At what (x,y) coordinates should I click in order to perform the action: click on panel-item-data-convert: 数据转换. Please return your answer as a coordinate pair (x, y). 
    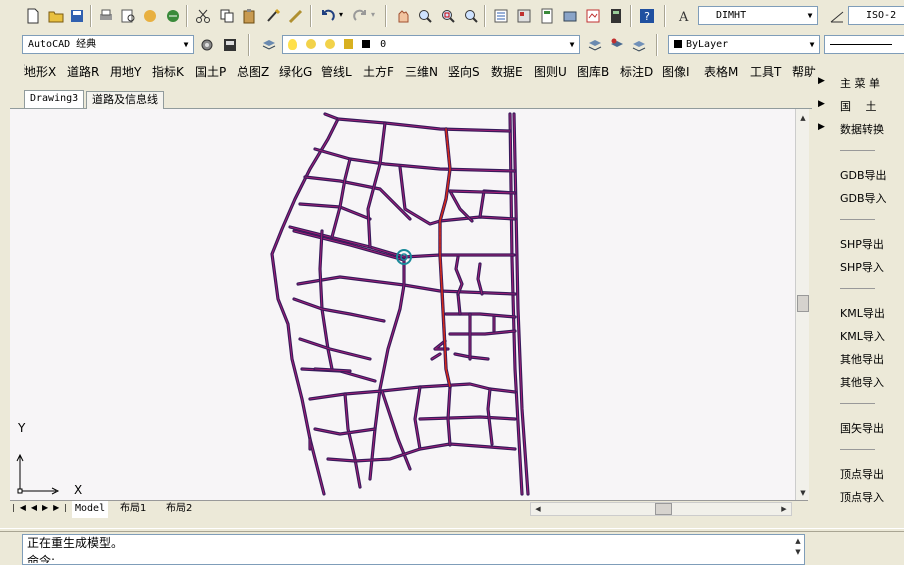
    Looking at the image, I should click on (862, 129).